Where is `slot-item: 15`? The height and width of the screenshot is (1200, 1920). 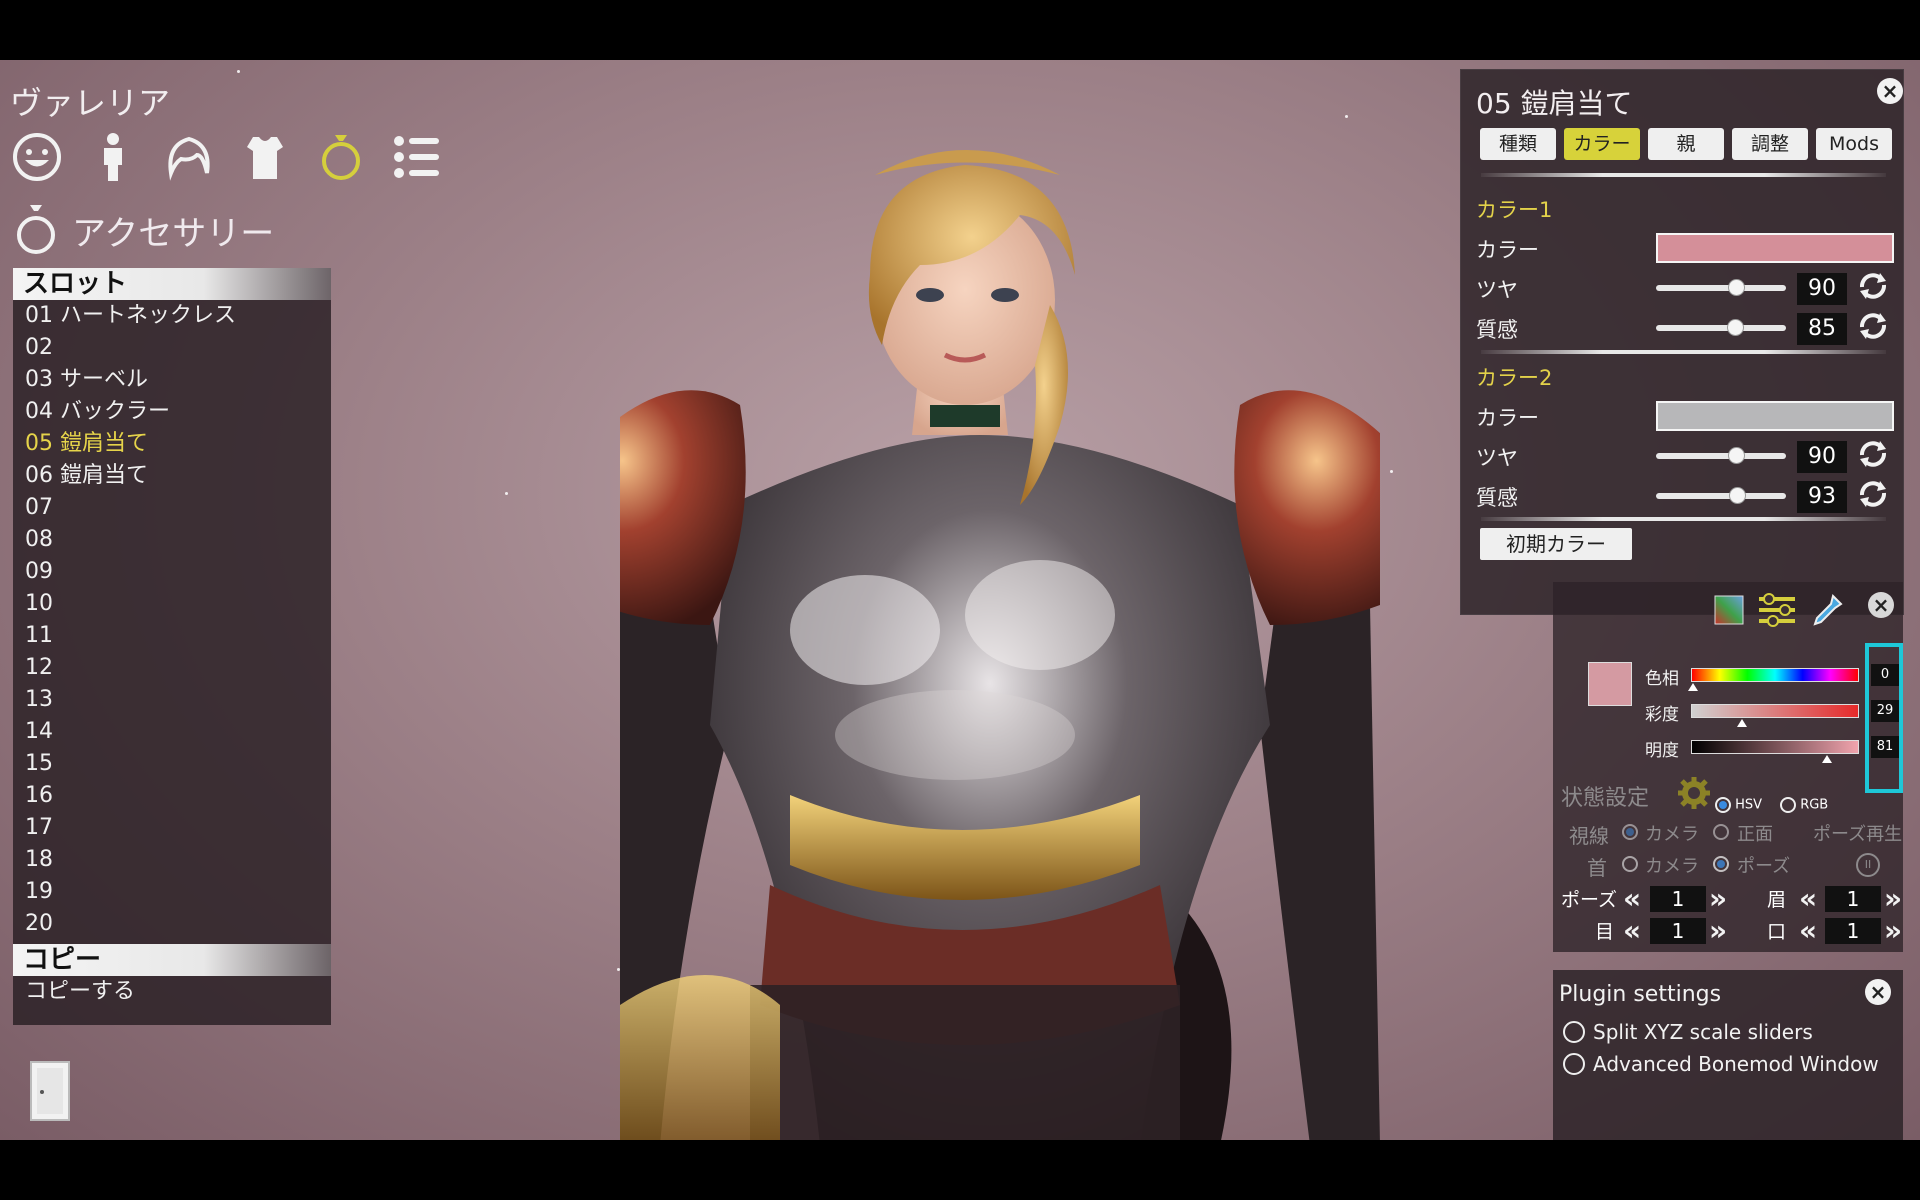
slot-item: 15 is located at coordinates (172, 764).